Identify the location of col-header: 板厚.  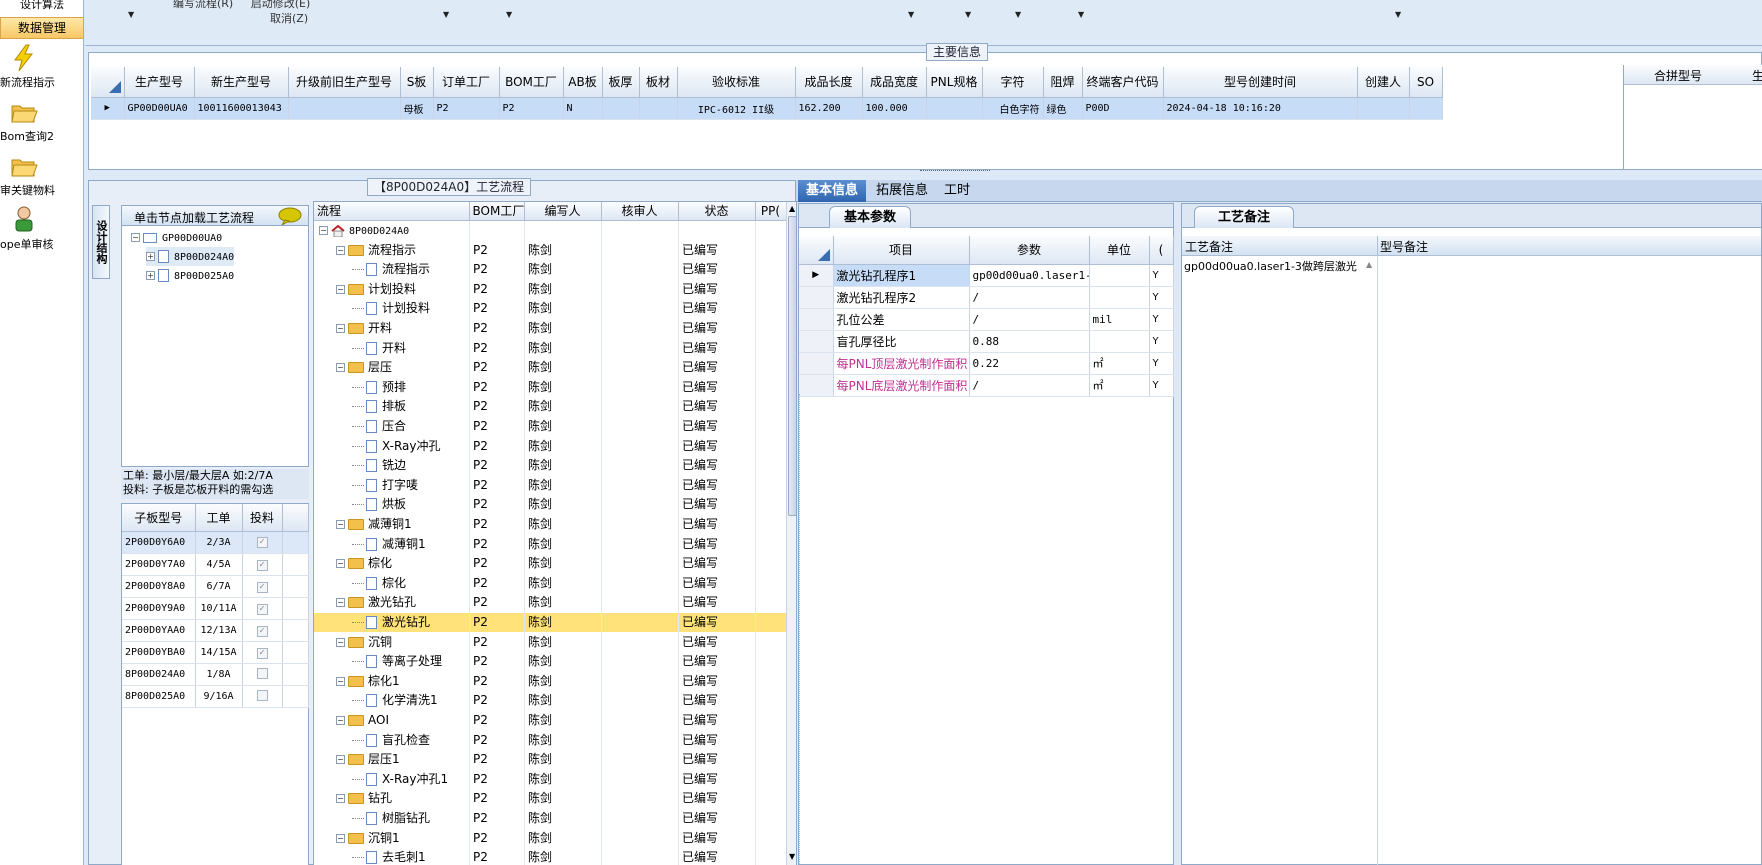
(621, 82).